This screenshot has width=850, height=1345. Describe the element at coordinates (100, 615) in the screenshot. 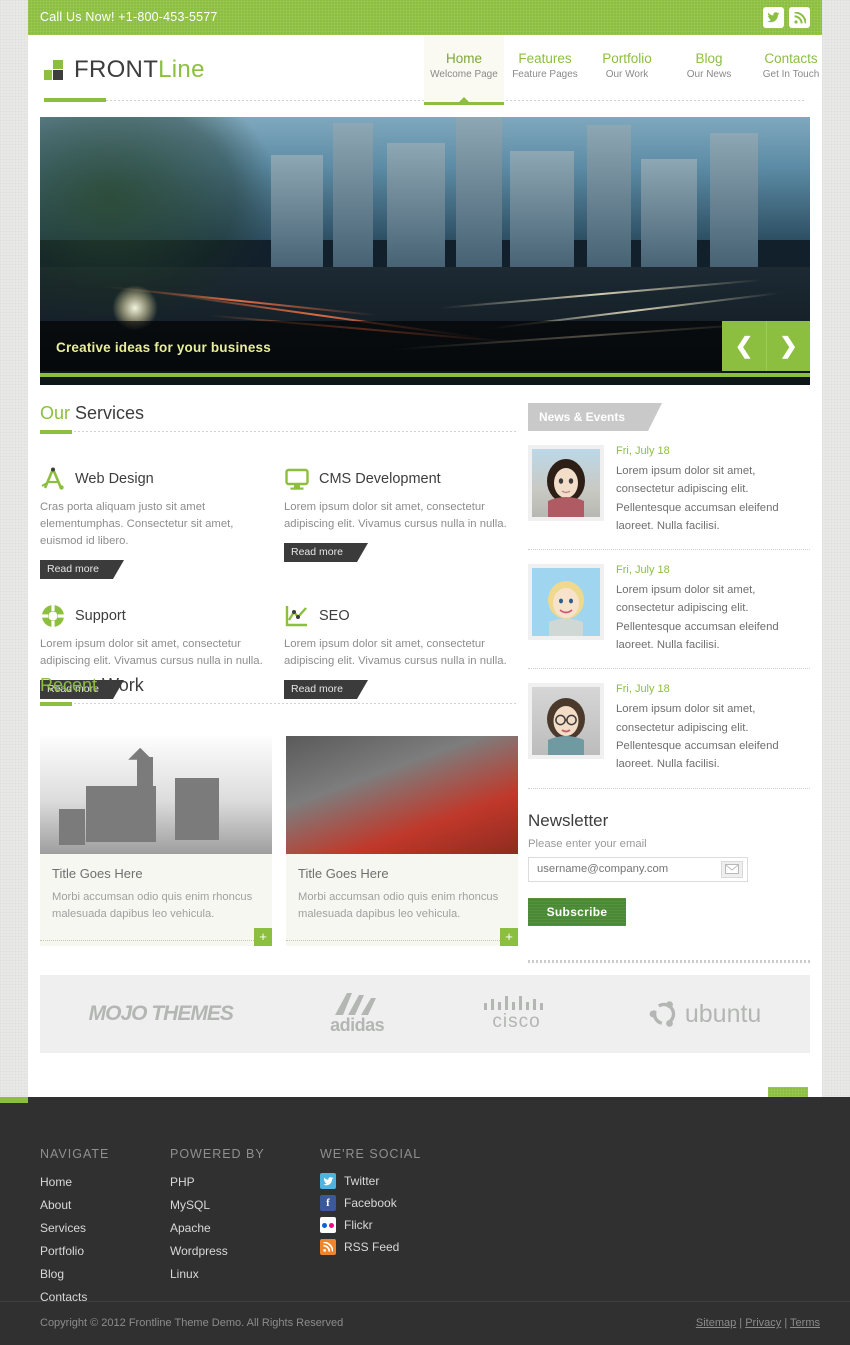

I see `service-name: Support` at that location.